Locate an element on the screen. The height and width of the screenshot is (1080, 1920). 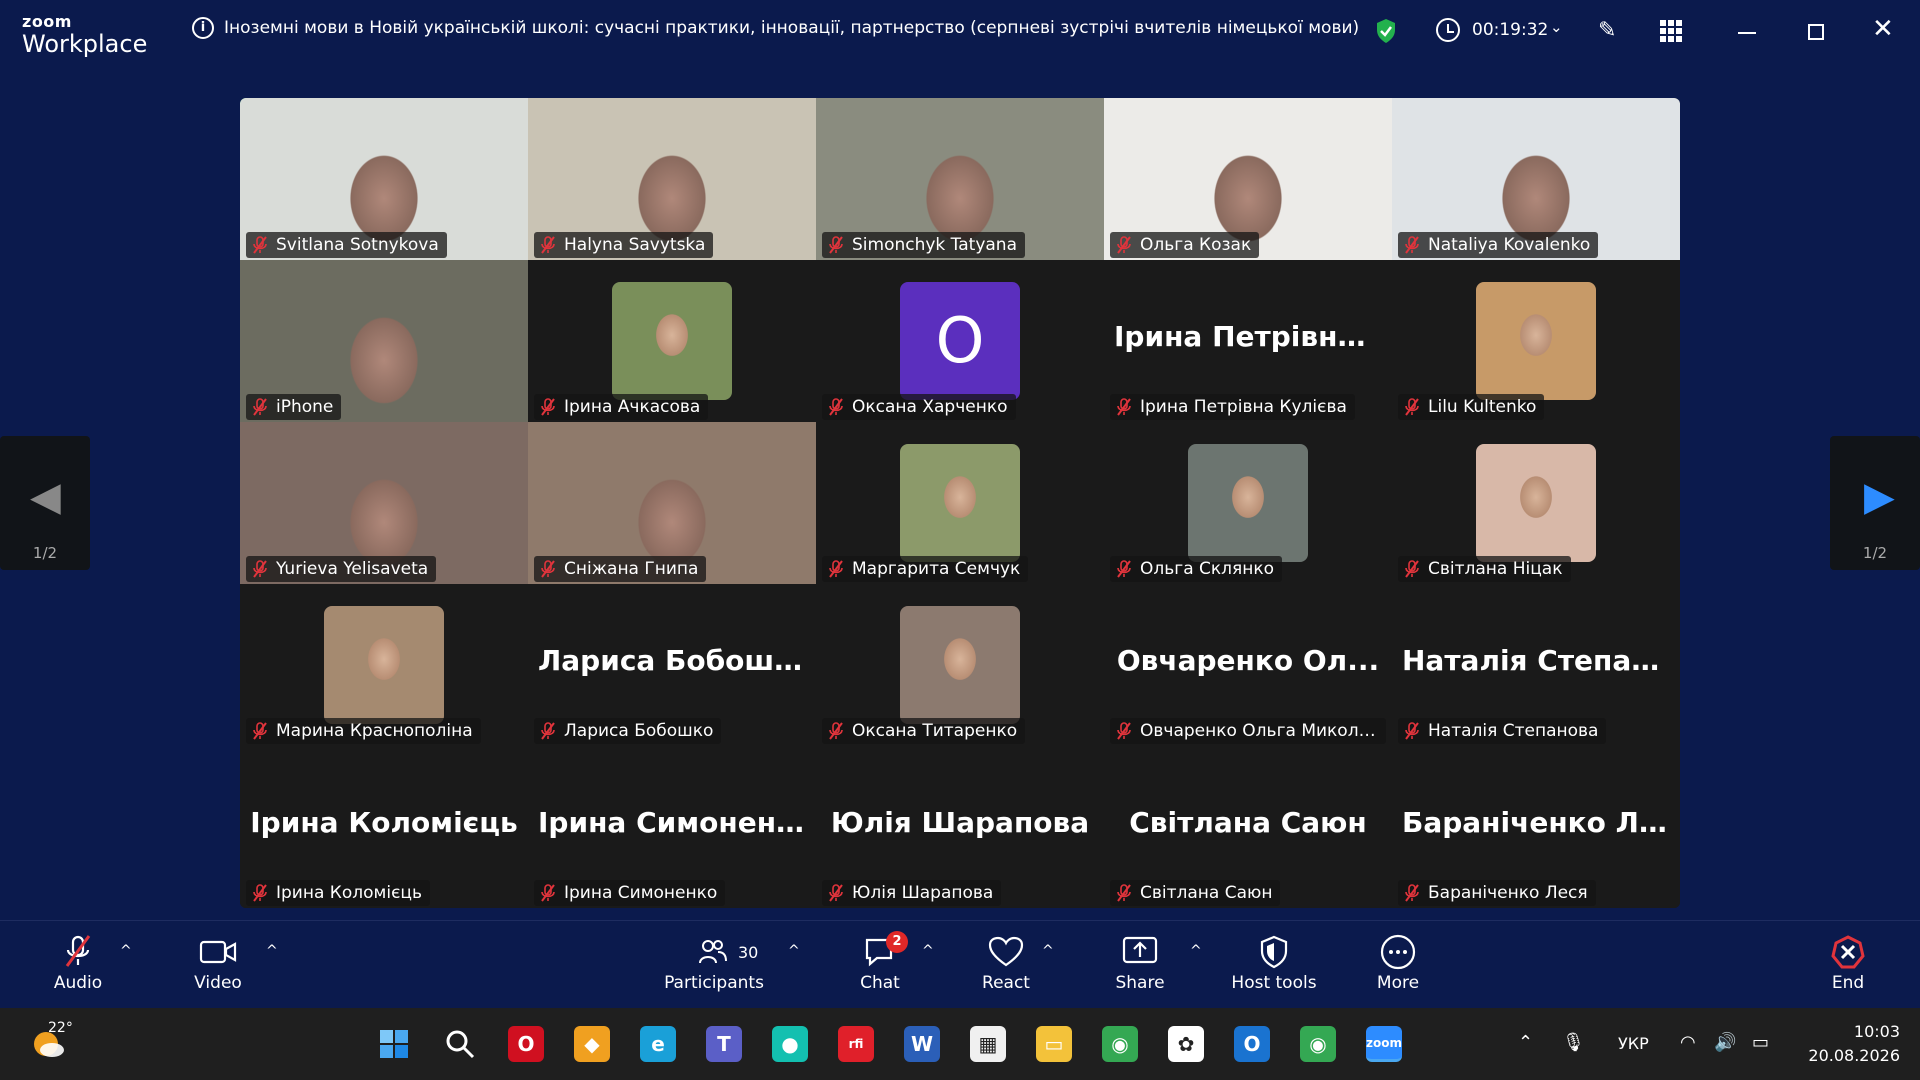
participant-tile: Ольга Козак is located at coordinates (1248, 179).